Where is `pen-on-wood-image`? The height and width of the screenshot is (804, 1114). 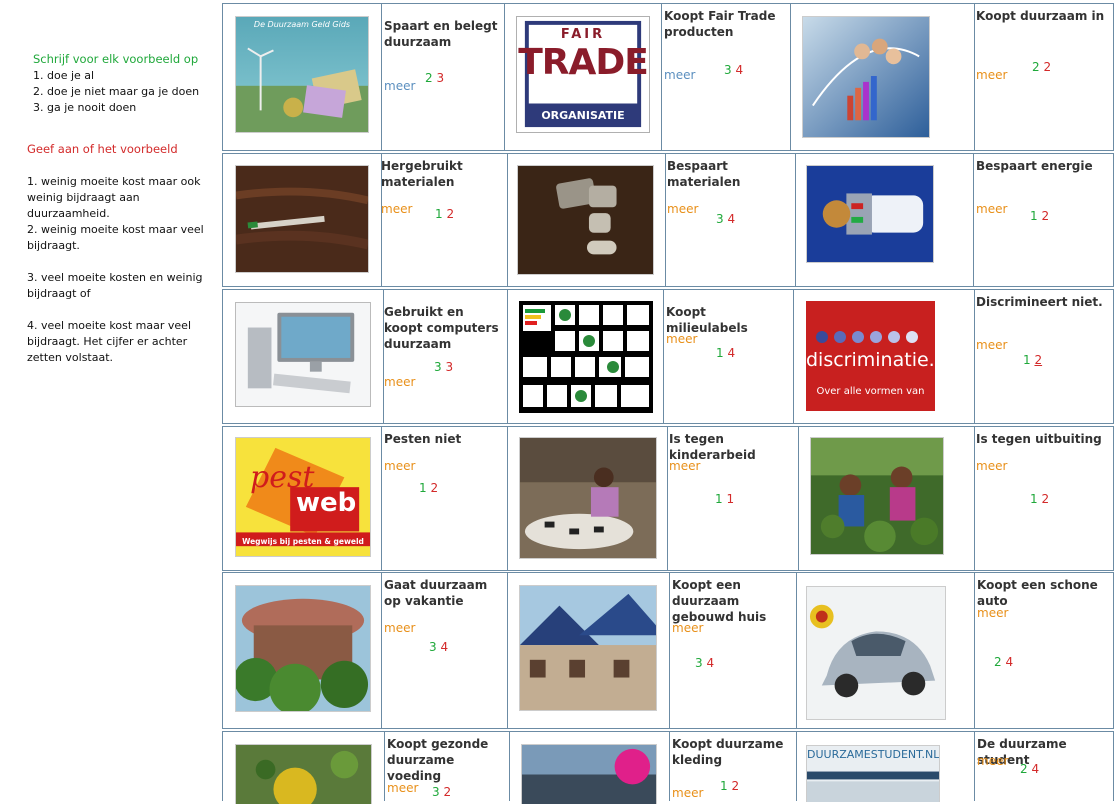 pen-on-wood-image is located at coordinates (302, 219).